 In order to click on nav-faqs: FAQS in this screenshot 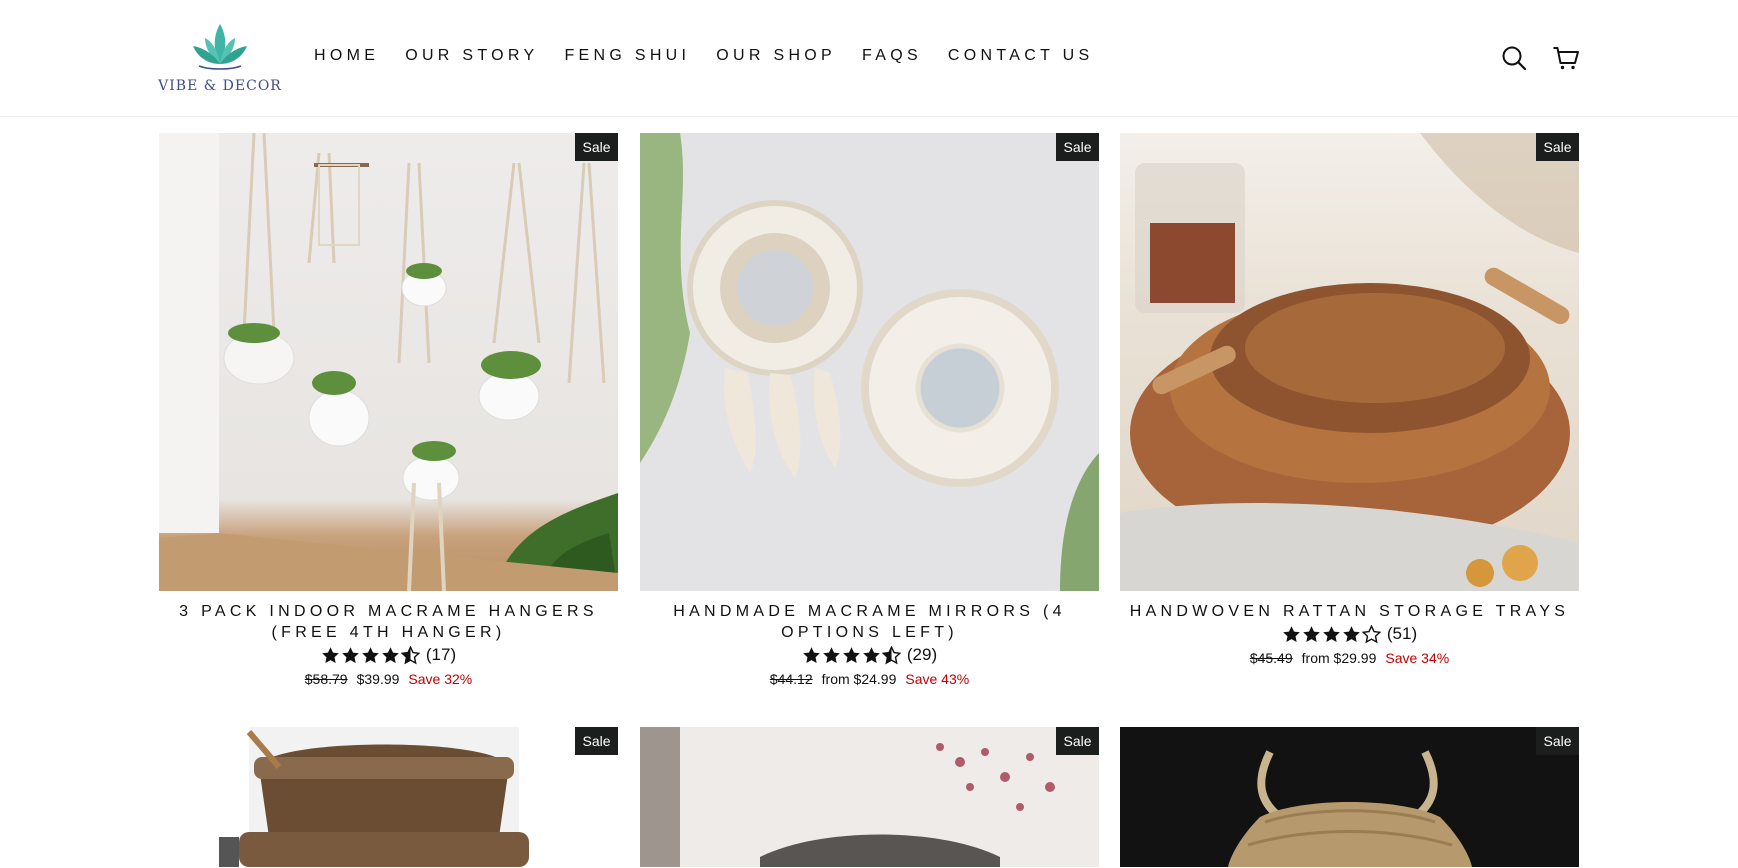, I will do `click(892, 56)`.